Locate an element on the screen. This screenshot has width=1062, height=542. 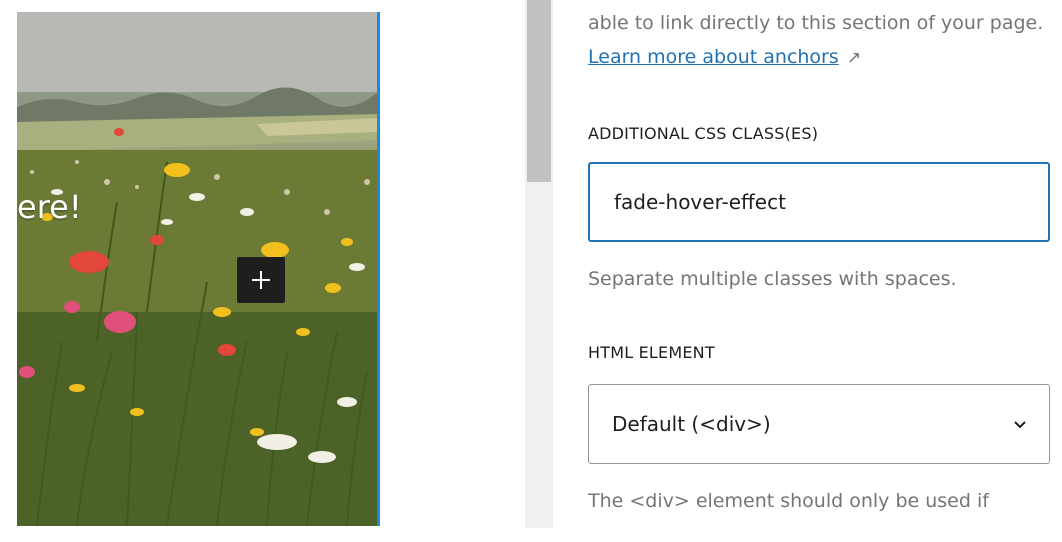
block-inserter-button is located at coordinates (261, 280).